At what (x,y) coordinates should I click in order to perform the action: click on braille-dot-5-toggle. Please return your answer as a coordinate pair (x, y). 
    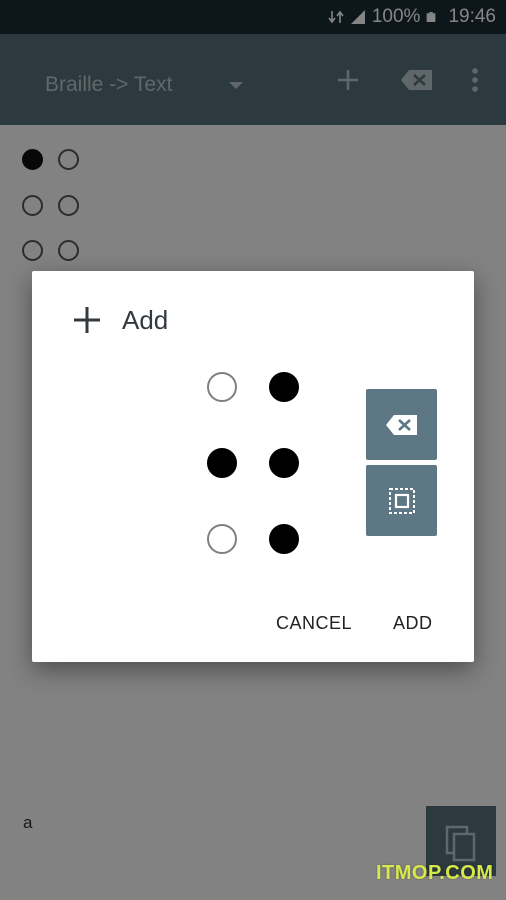
    Looking at the image, I should click on (284, 463).